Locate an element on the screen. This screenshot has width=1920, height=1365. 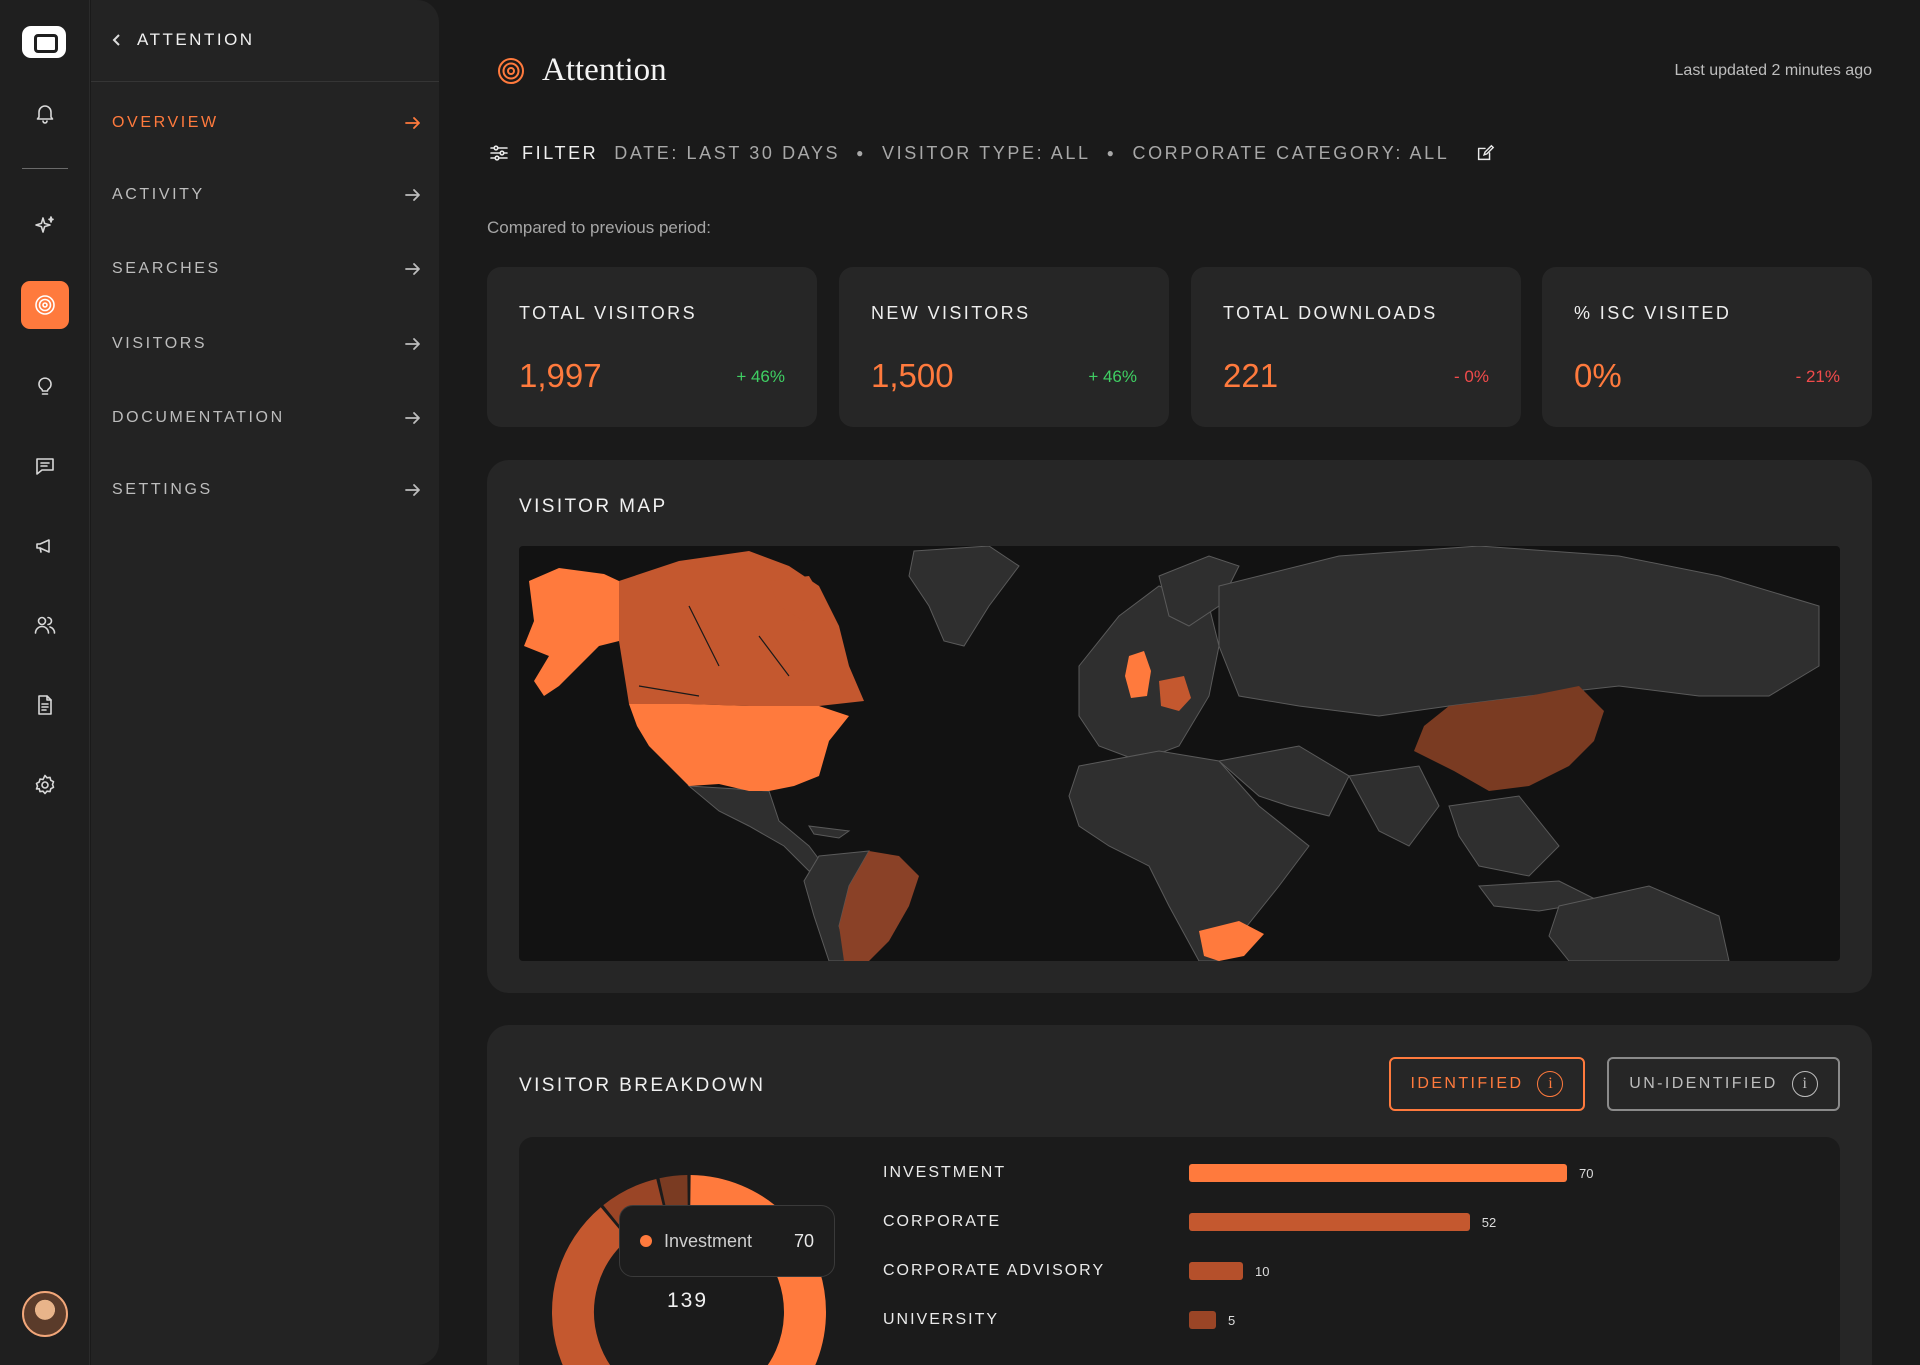
bar-label: UNIVERSITY is located at coordinates (941, 1319).